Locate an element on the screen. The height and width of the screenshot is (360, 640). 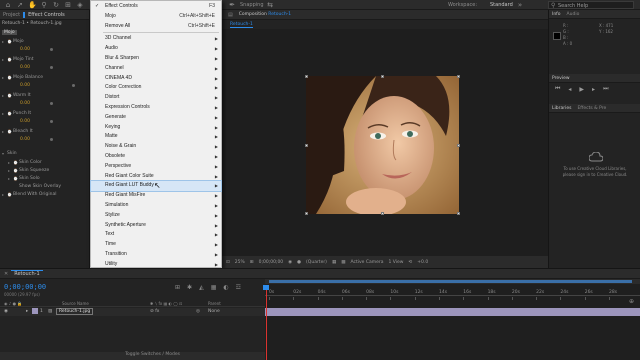
parent-header: Parent is located at coordinates (214, 303).